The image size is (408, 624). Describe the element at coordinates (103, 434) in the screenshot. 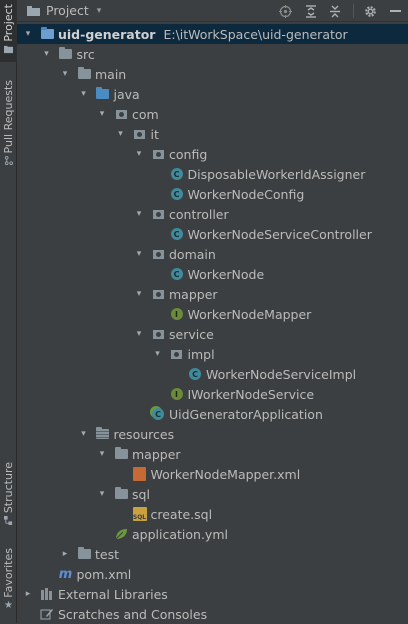

I see `resources-folder-icon` at that location.